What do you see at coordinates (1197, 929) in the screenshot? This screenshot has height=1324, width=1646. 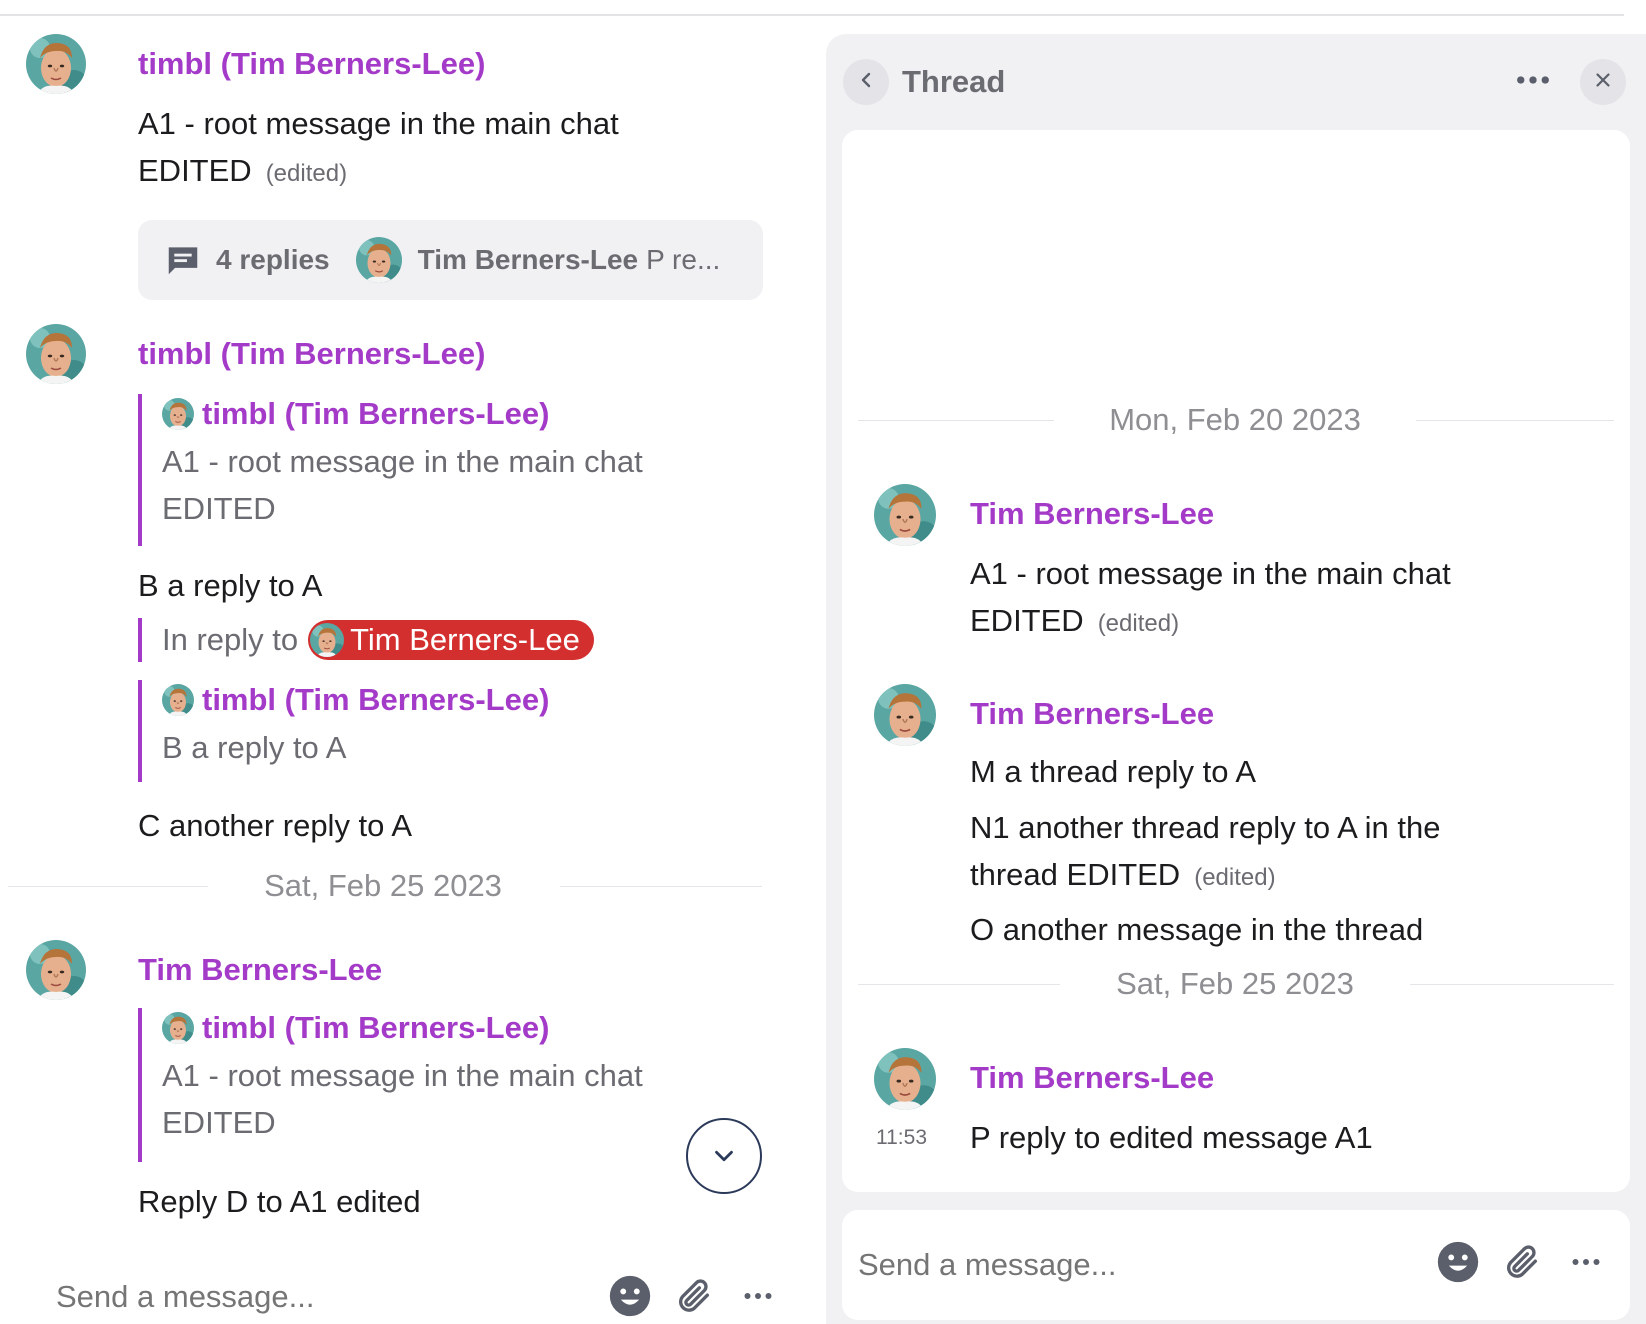 I see `message-text: O another message in the thread` at bounding box center [1197, 929].